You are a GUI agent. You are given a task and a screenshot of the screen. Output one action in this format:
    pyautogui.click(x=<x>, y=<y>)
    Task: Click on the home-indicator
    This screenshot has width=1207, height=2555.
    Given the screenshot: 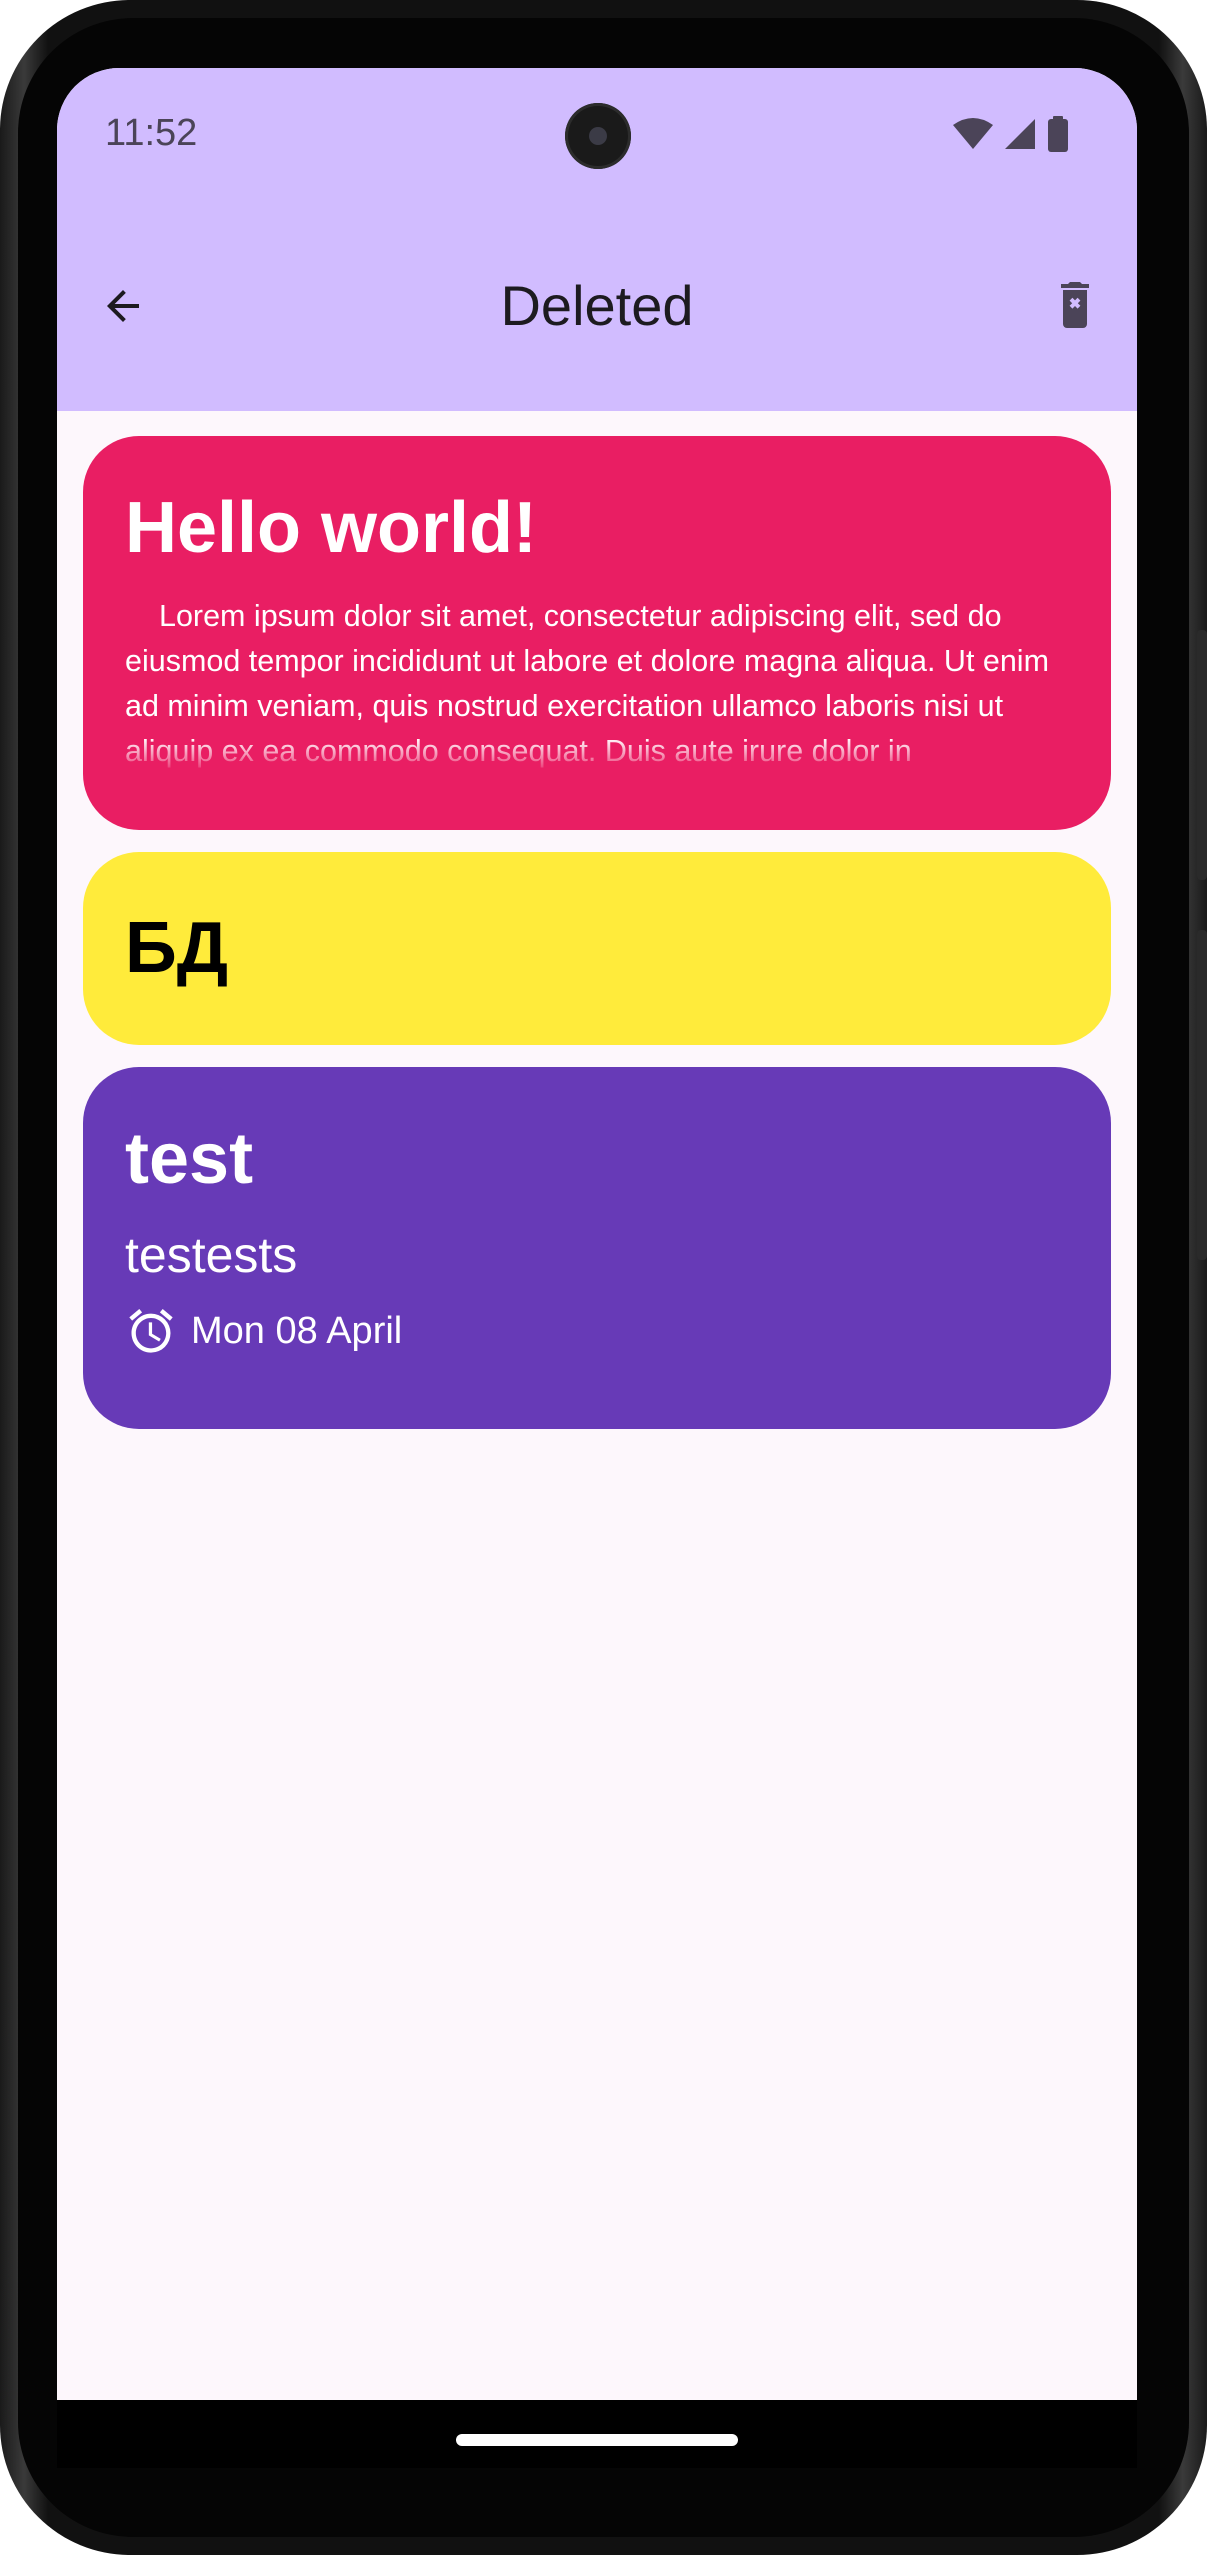 What is the action you would take?
    pyautogui.click(x=597, y=2440)
    